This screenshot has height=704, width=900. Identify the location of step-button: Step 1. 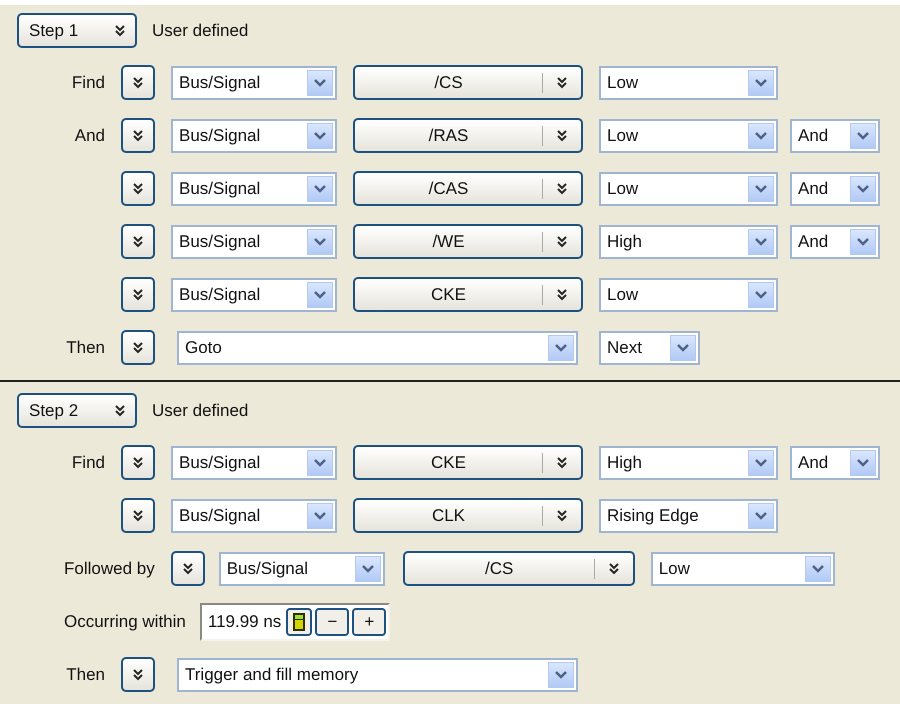
(77, 30).